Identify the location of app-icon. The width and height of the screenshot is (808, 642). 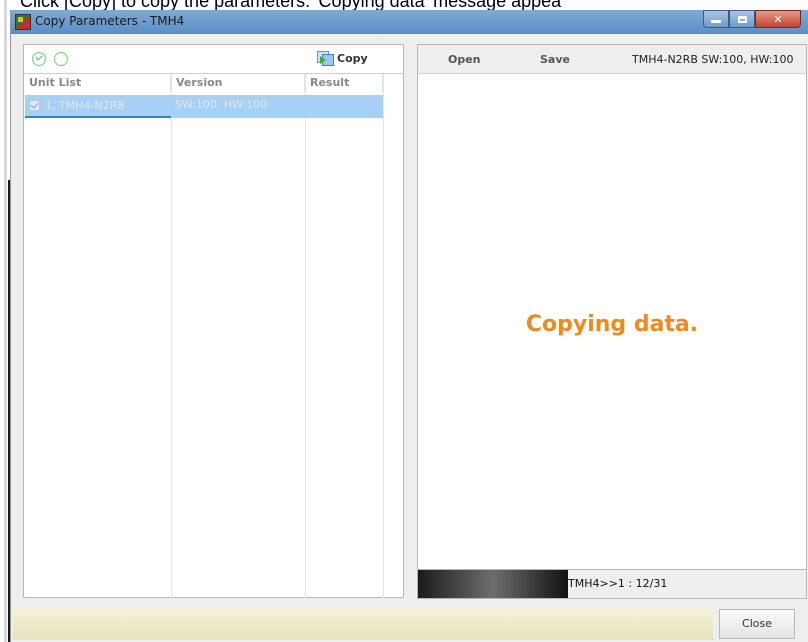
(23, 22).